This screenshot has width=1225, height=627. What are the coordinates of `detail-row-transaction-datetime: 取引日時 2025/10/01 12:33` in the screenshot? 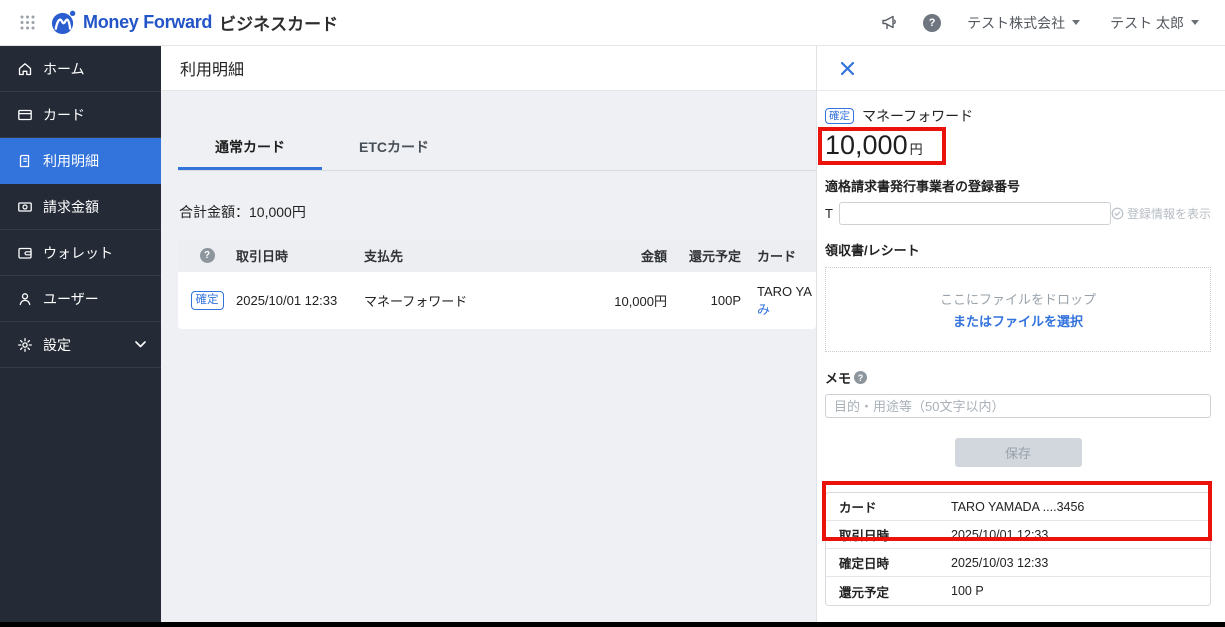 It's located at (1018, 535).